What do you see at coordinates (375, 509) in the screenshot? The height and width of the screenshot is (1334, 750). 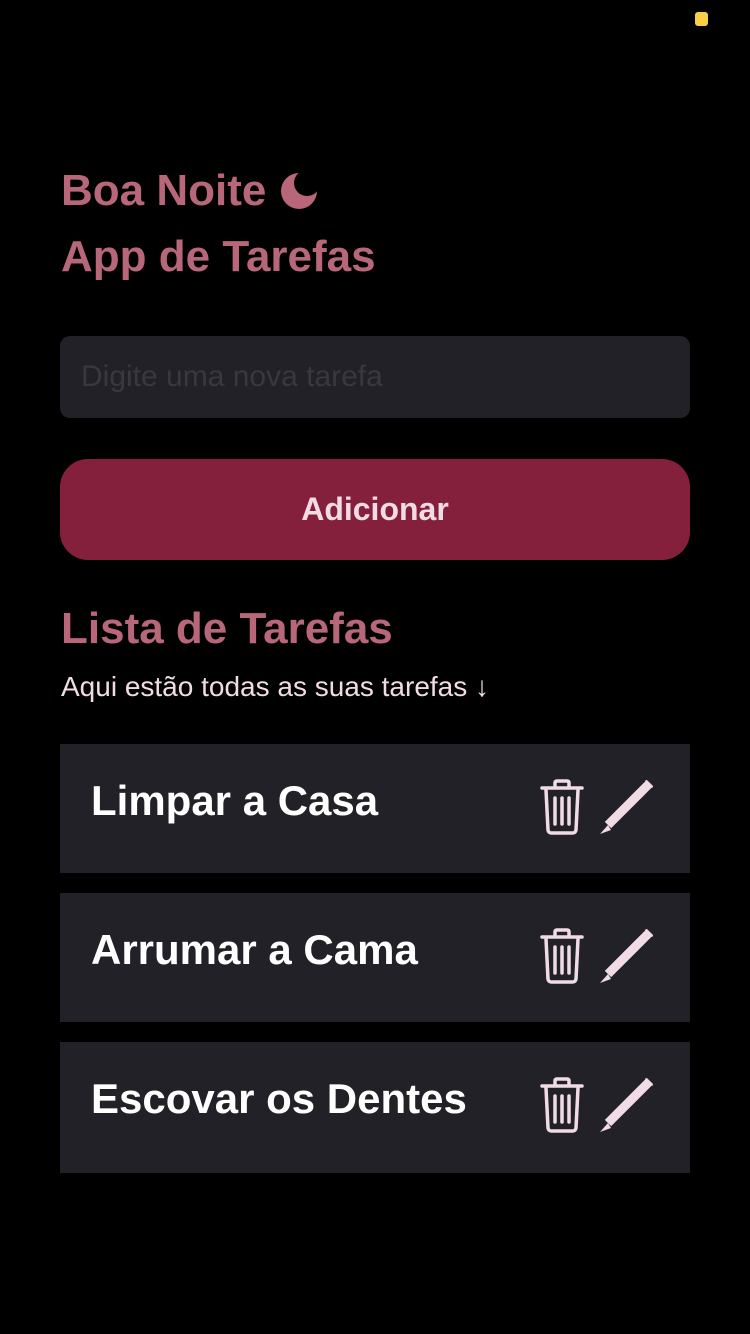 I see `add-task-button: Adicionar` at bounding box center [375, 509].